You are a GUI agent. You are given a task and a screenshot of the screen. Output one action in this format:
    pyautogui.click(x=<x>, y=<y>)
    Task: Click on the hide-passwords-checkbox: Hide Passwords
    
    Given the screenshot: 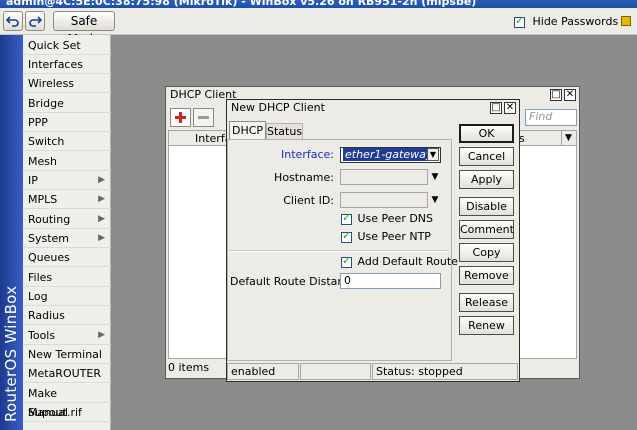 What is the action you would take?
    pyautogui.click(x=566, y=21)
    